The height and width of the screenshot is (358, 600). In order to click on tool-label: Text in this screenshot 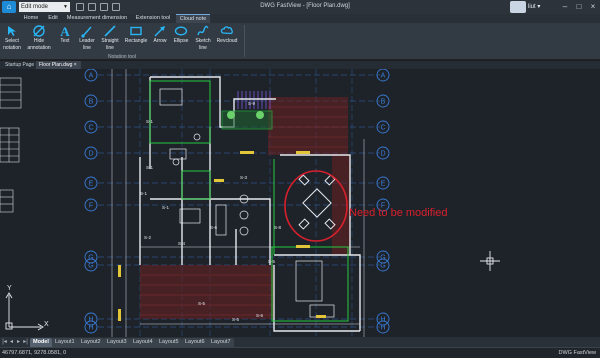, I will do `click(65, 41)`.